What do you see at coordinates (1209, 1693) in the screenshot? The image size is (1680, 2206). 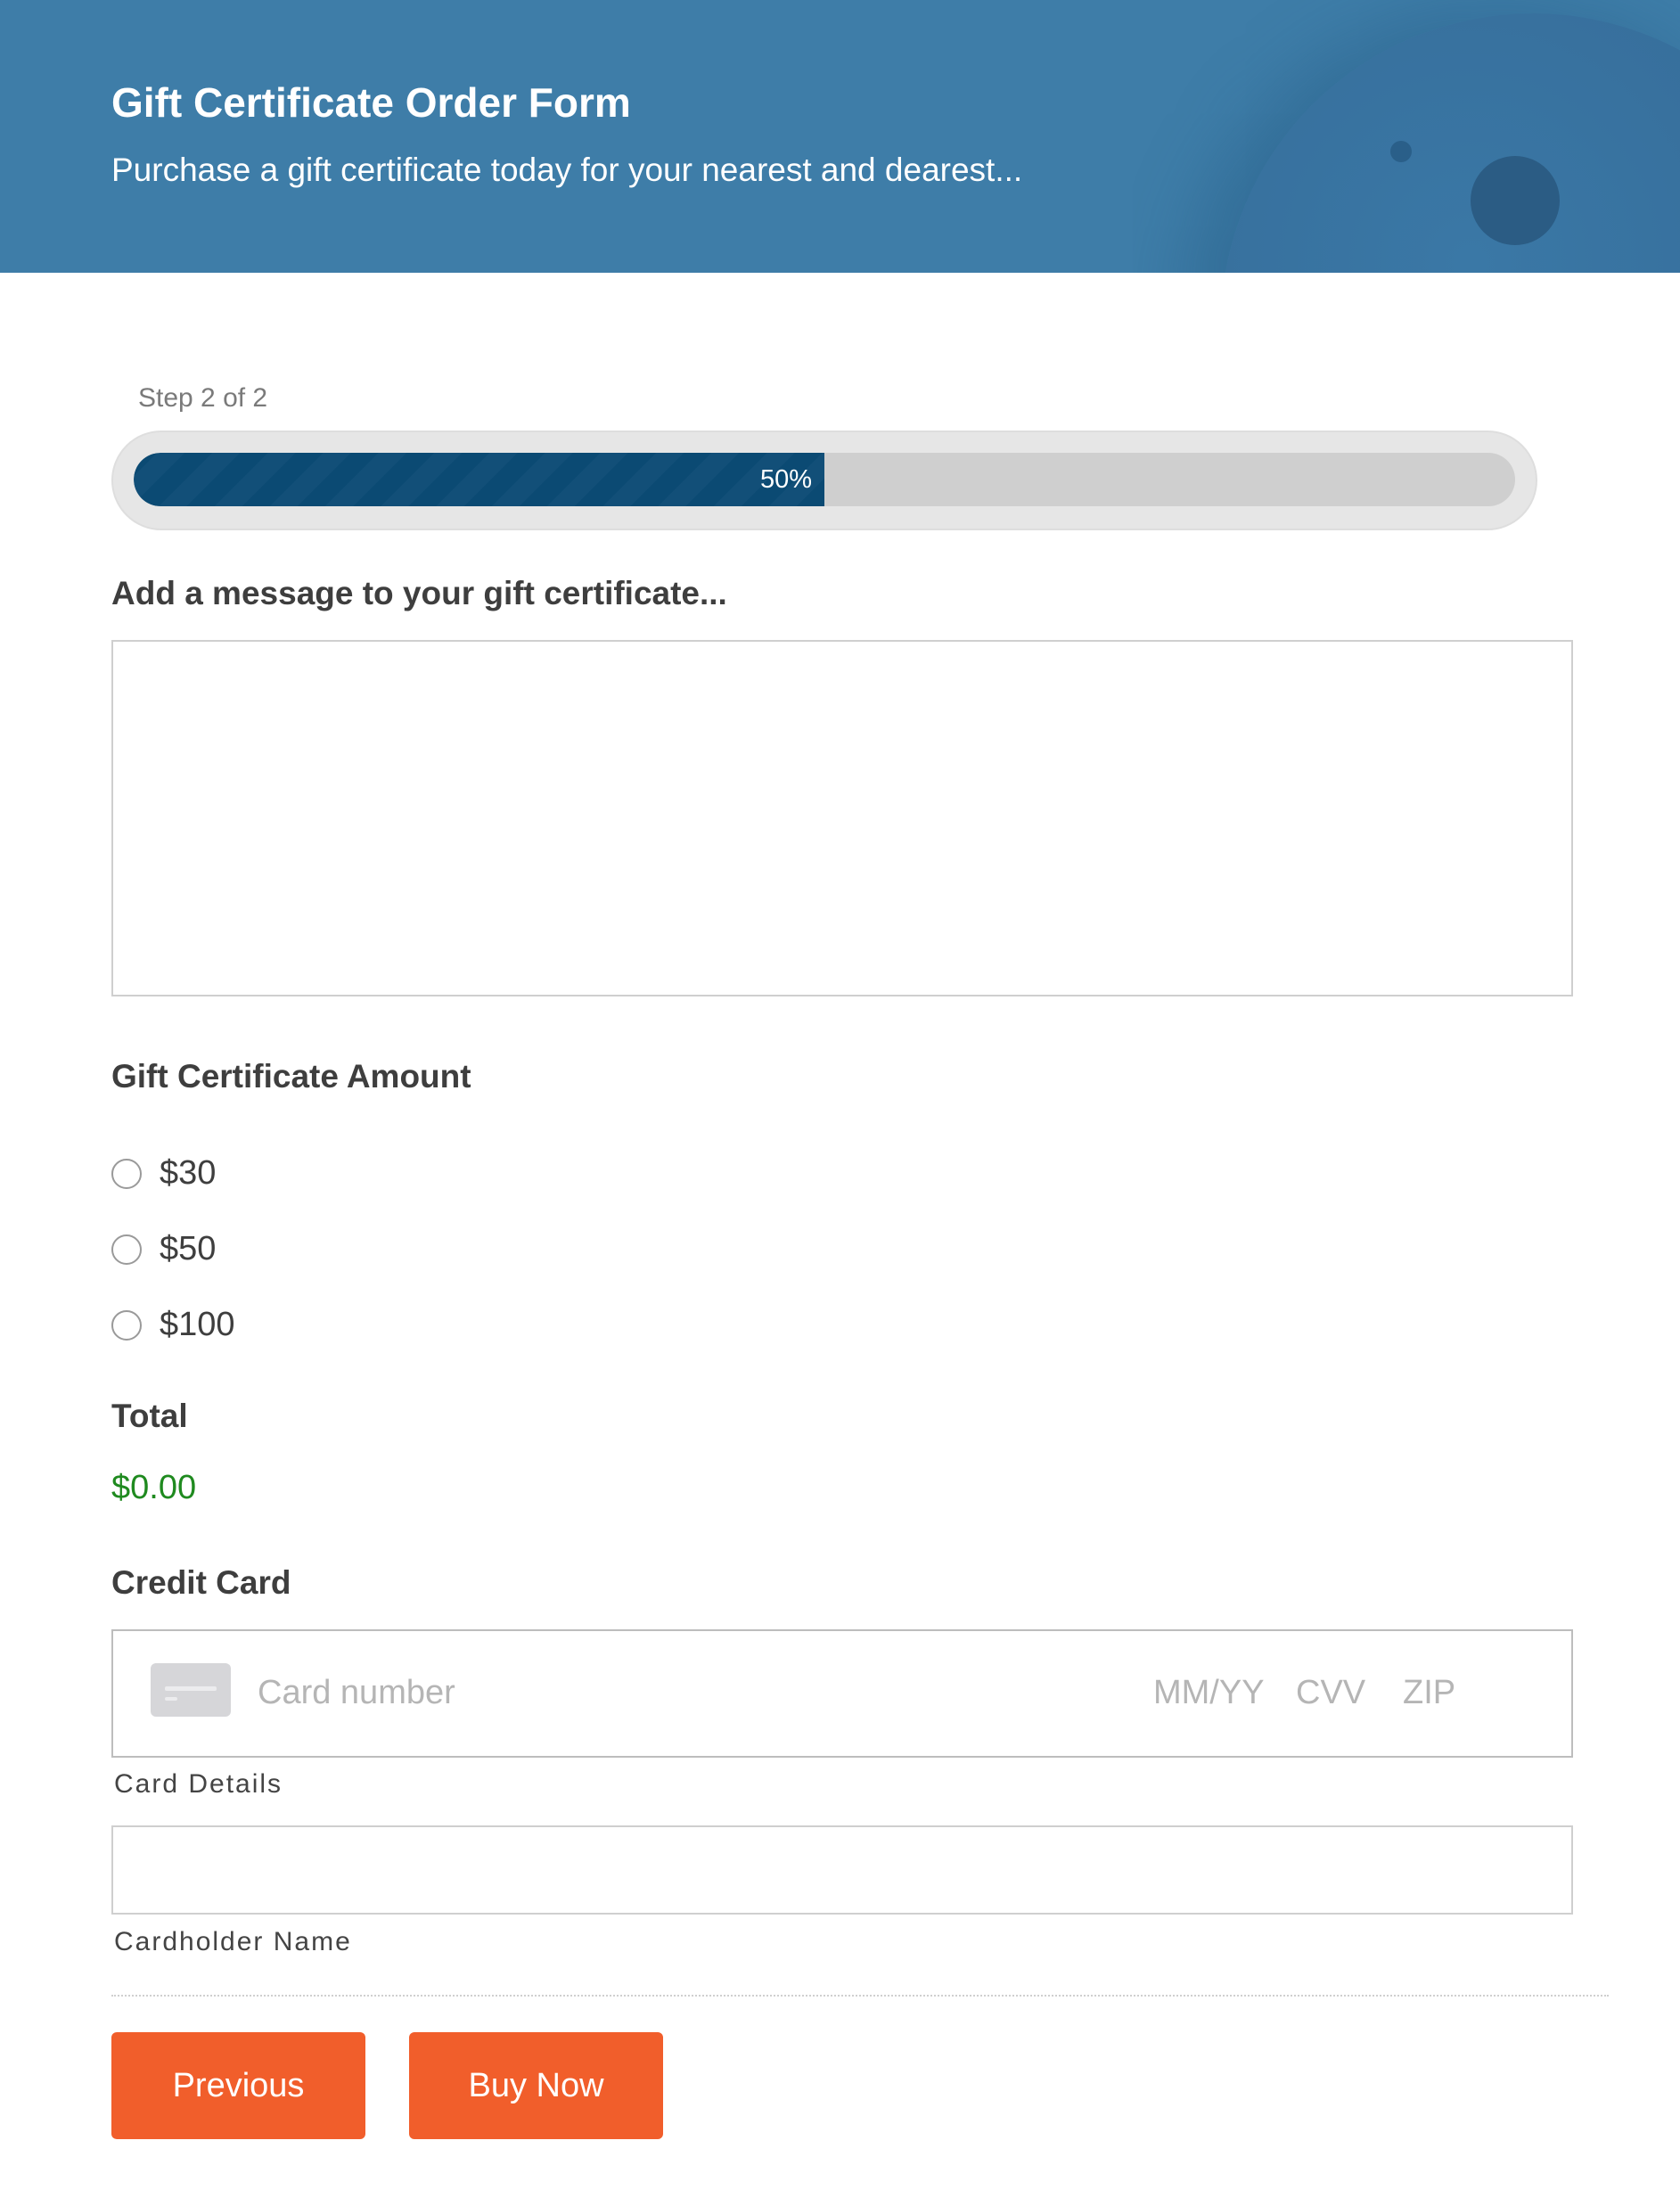 I see `card-expiry-input: MM/YY` at bounding box center [1209, 1693].